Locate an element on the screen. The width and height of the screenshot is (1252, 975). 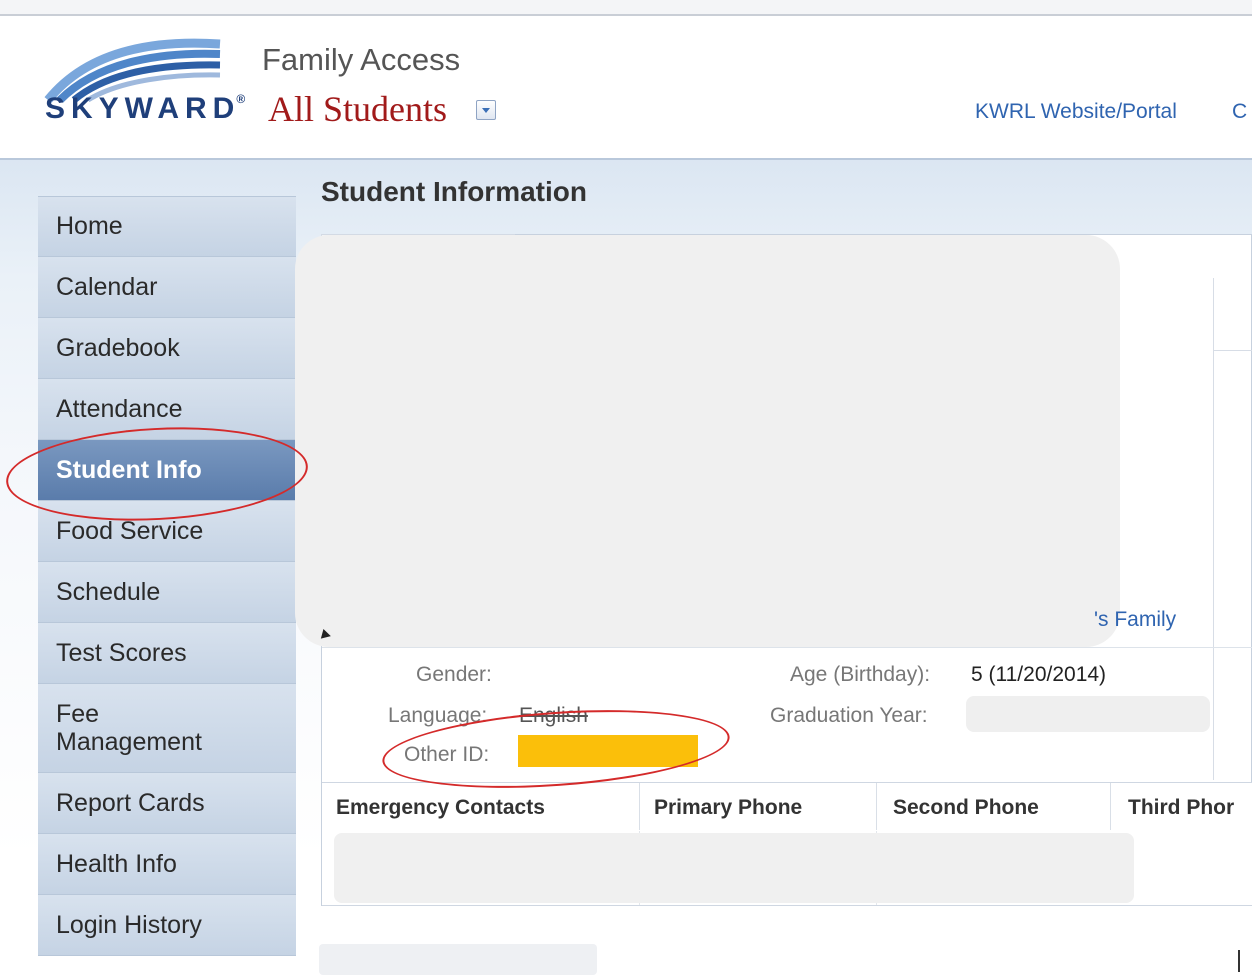
top-border is located at coordinates (626, 8).